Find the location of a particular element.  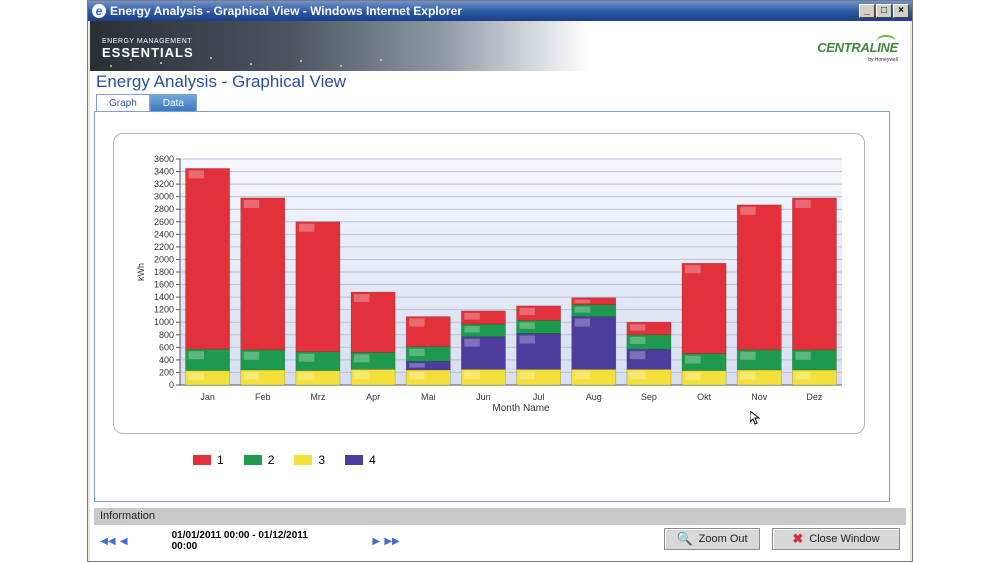

y-tick-label: 3200 is located at coordinates (164, 184).